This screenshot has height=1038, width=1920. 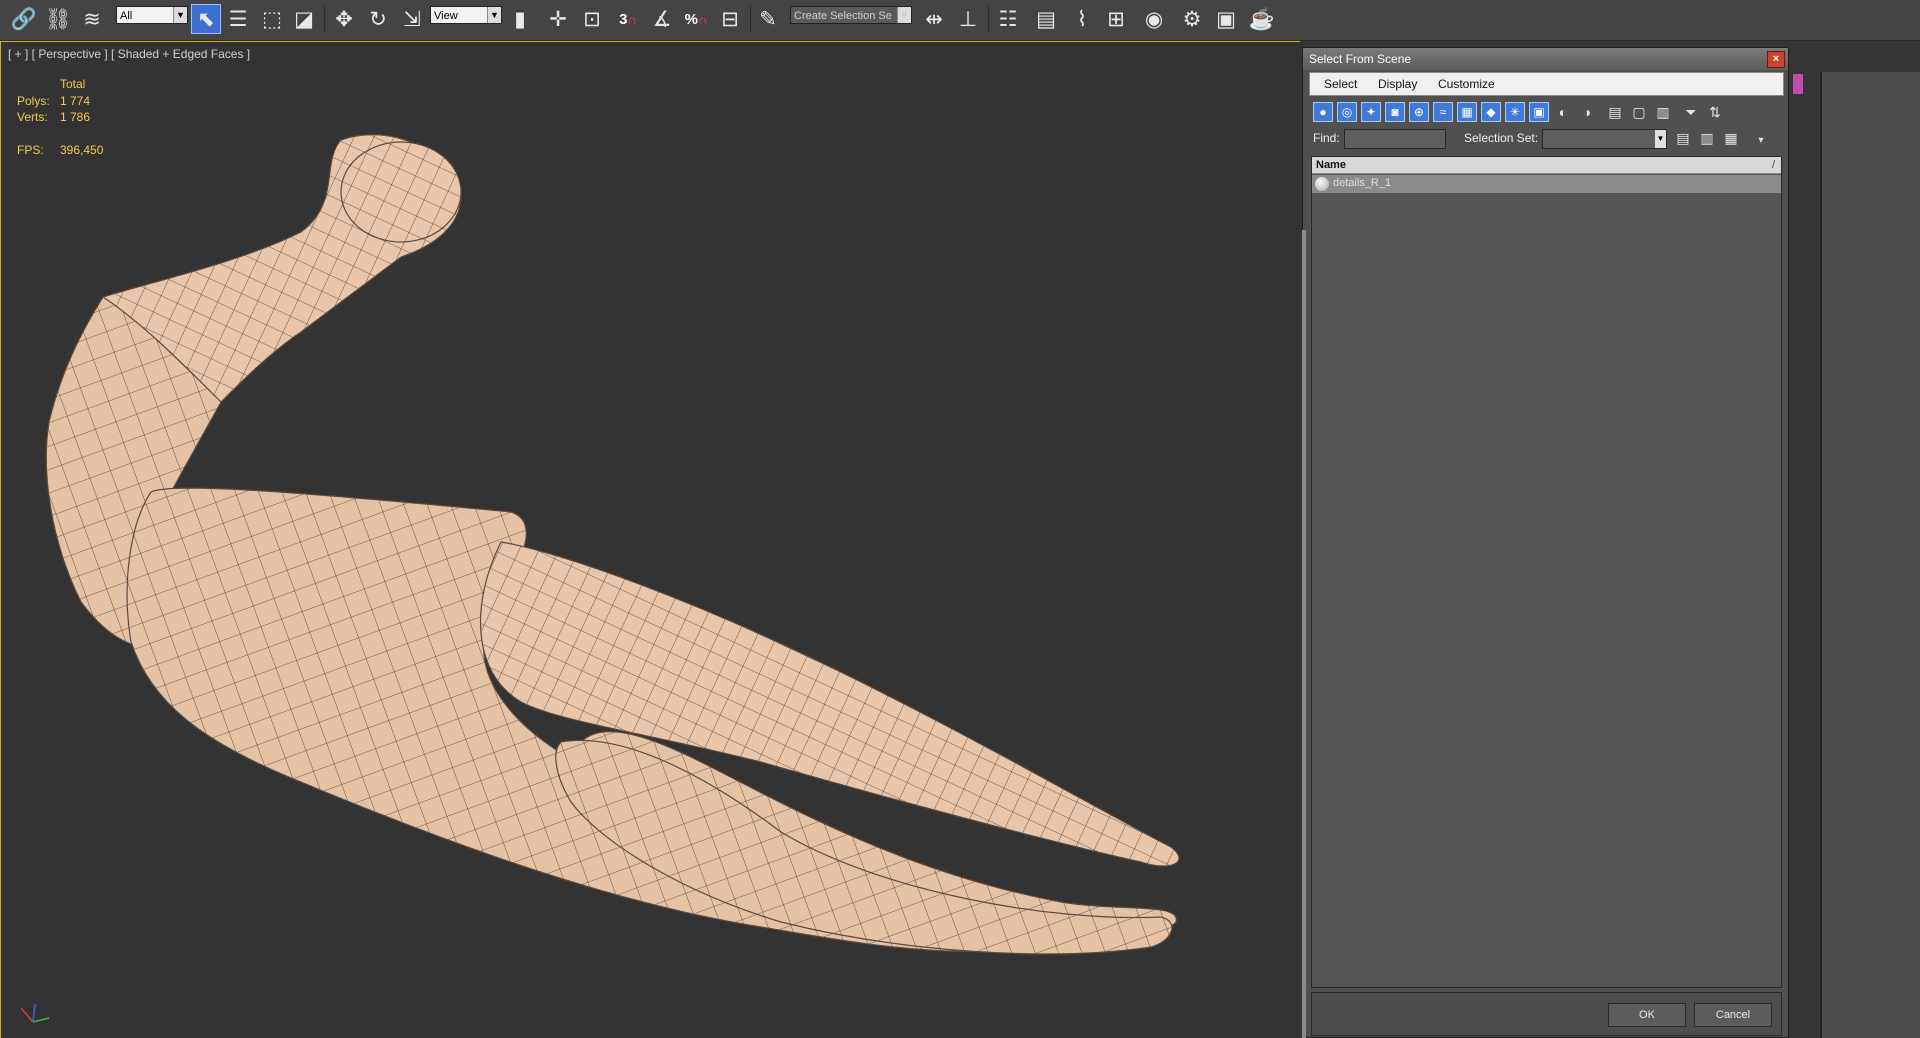 What do you see at coordinates (1340, 84) in the screenshot?
I see `menu-select: Select` at bounding box center [1340, 84].